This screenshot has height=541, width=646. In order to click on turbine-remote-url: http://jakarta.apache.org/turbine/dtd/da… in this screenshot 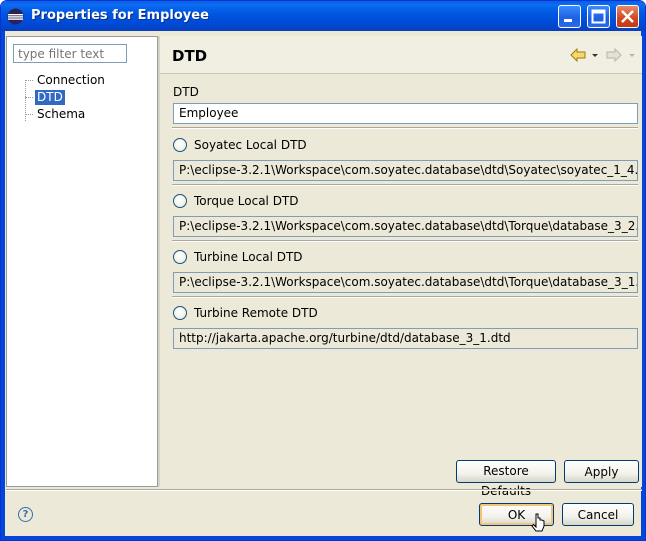, I will do `click(405, 338)`.